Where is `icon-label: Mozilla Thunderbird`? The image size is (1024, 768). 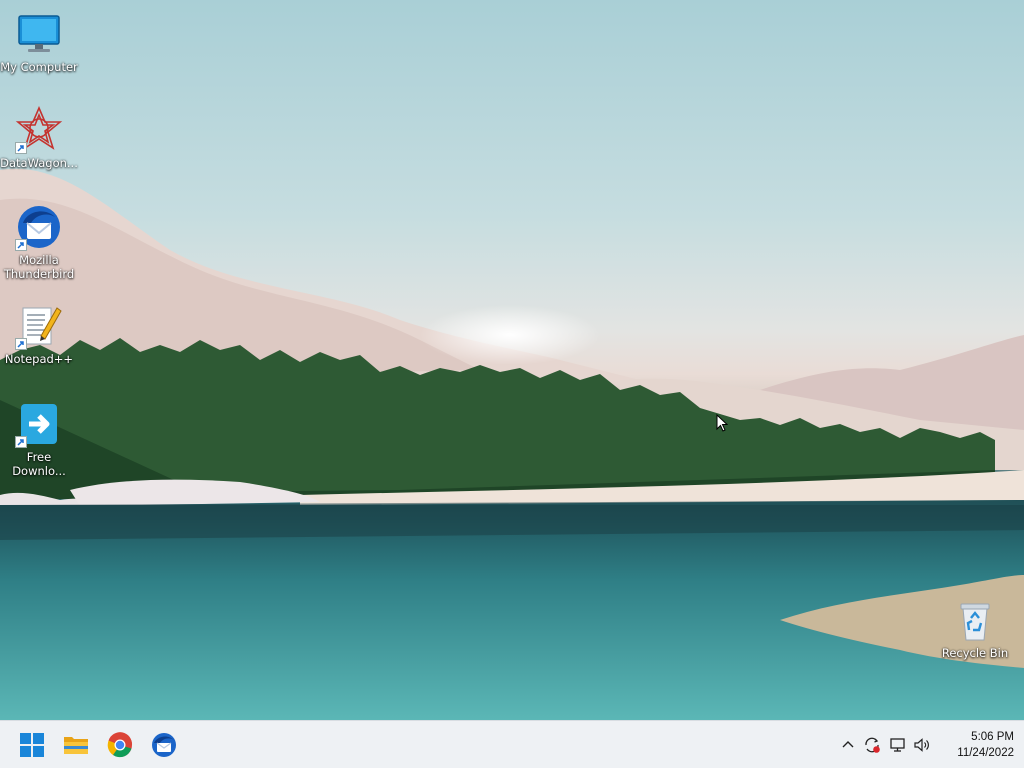
icon-label: Mozilla Thunderbird is located at coordinates (39, 267).